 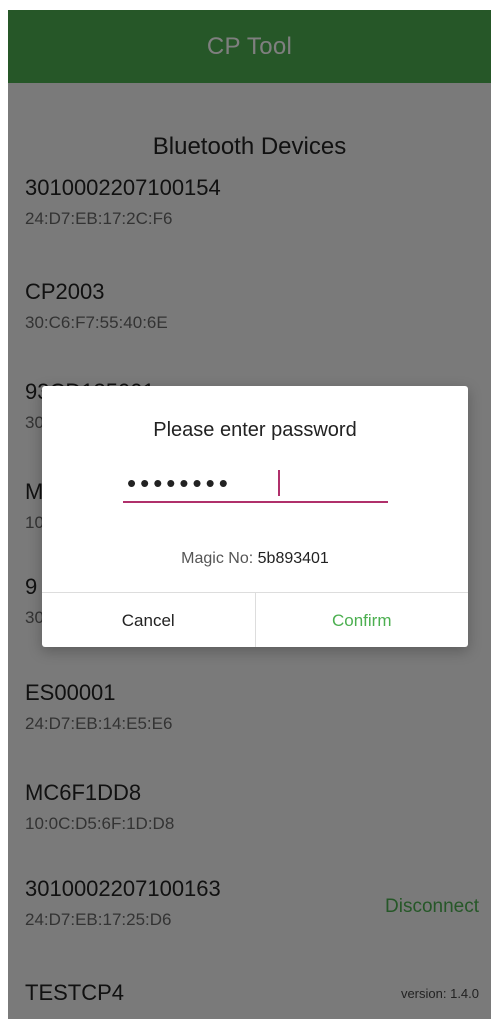 I want to click on magic-number-label: Magic No:, so click(x=219, y=558).